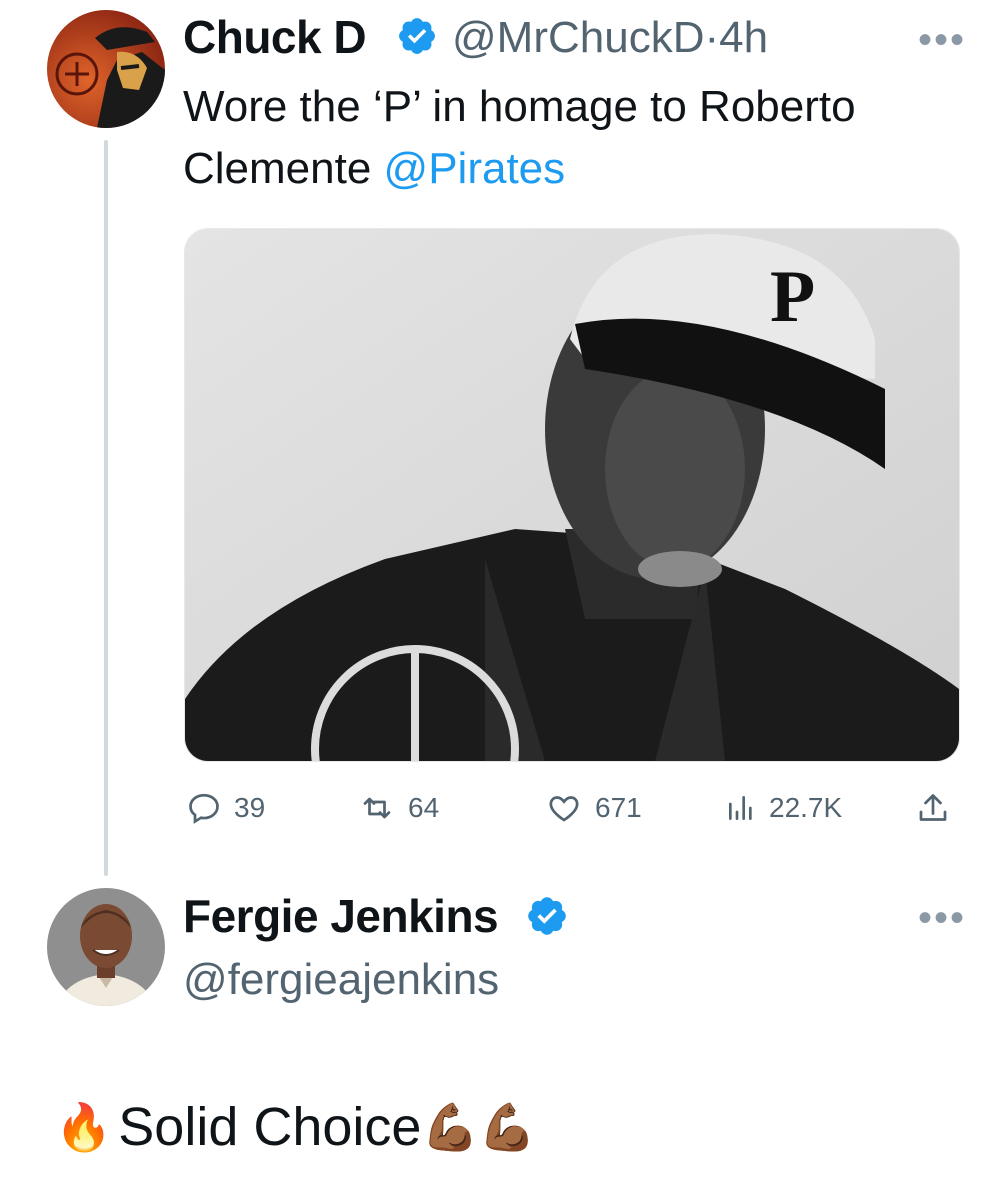 This screenshot has width=1006, height=1200. Describe the element at coordinates (740, 808) in the screenshot. I see `views-icon` at that location.